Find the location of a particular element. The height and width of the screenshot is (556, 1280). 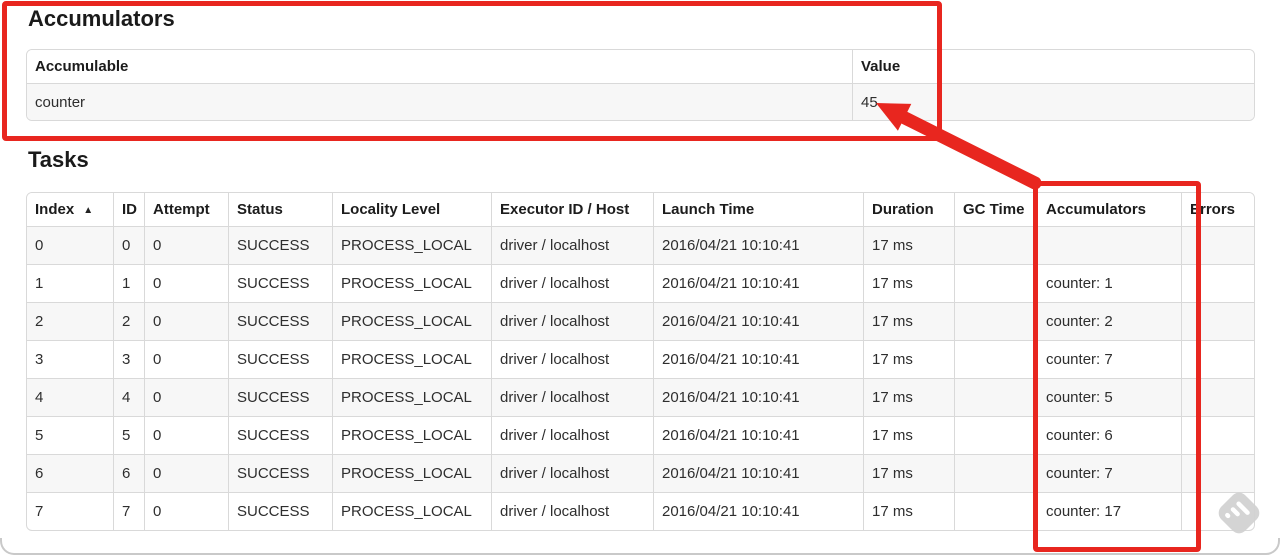

task-cell-id: 3 is located at coordinates (128, 359).